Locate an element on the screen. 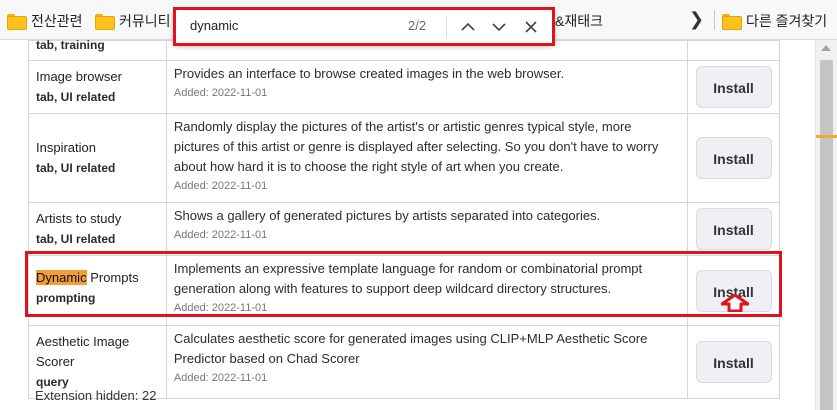  scroll-thumb is located at coordinates (826, 235).